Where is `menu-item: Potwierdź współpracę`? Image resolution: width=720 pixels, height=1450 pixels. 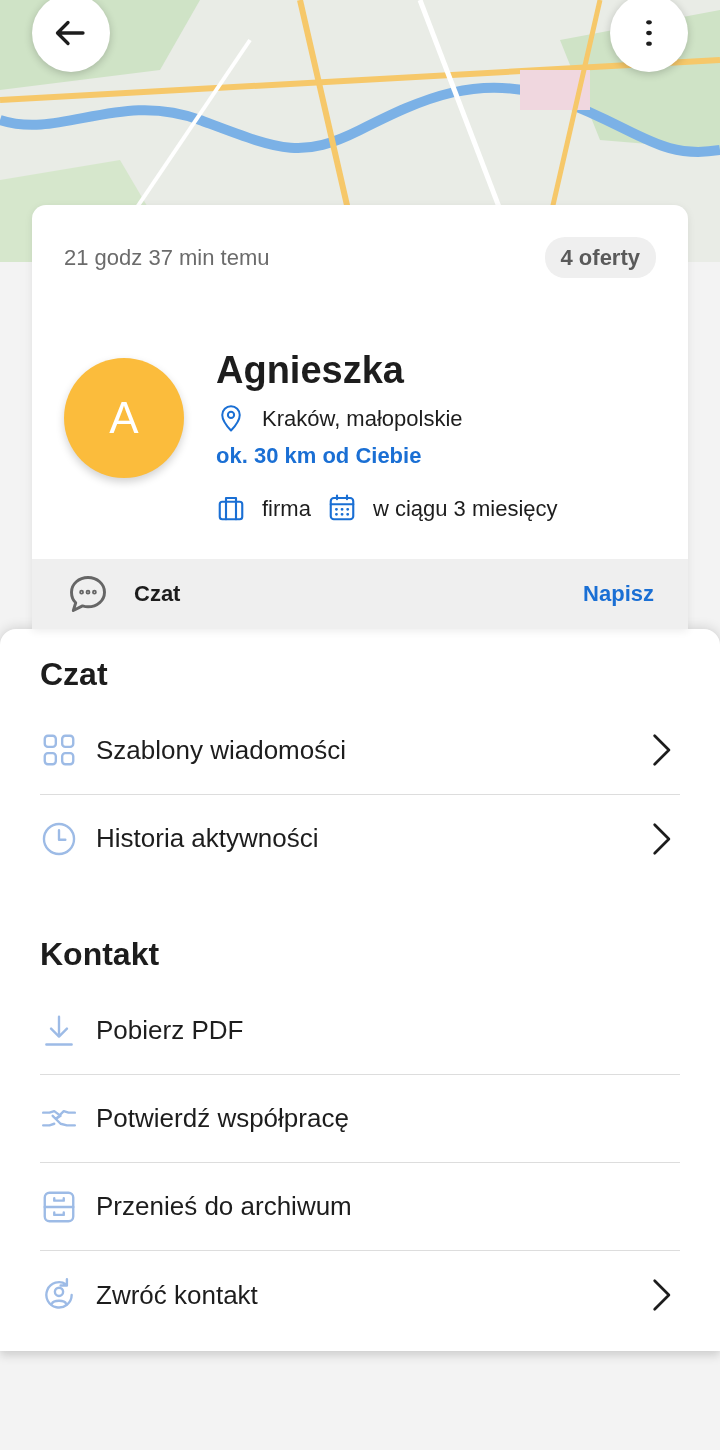
menu-item: Potwierdź współpracę is located at coordinates (360, 1119).